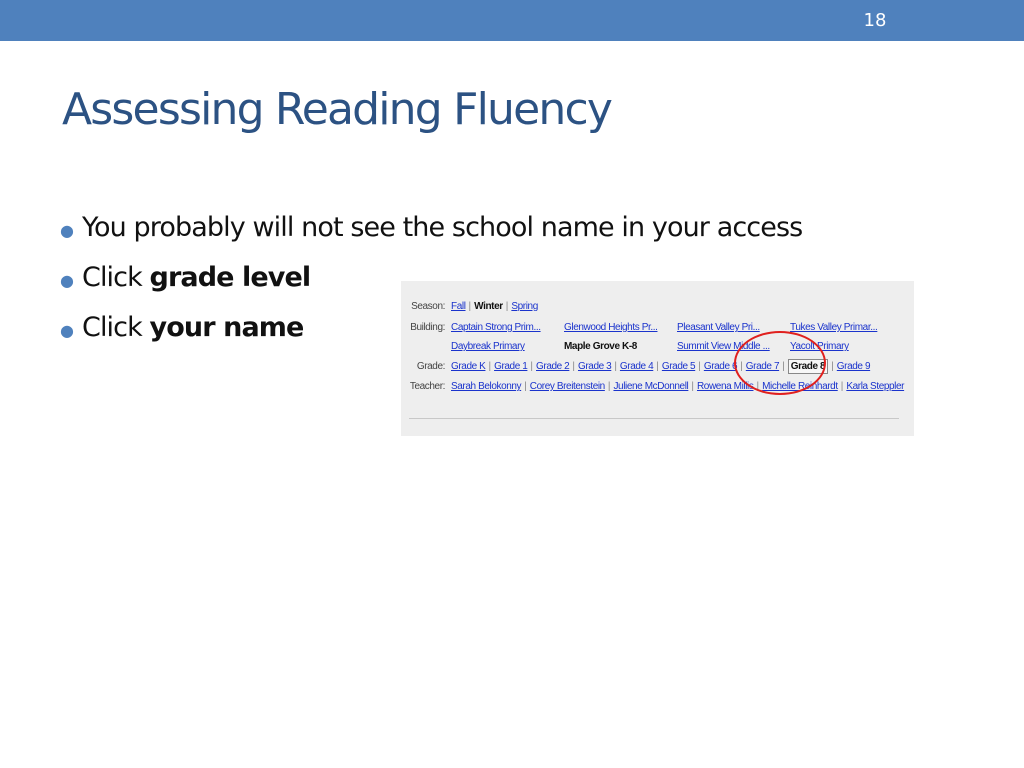 The width and height of the screenshot is (1024, 768). What do you see at coordinates (595, 366) in the screenshot?
I see `grade-link: Grade 3` at bounding box center [595, 366].